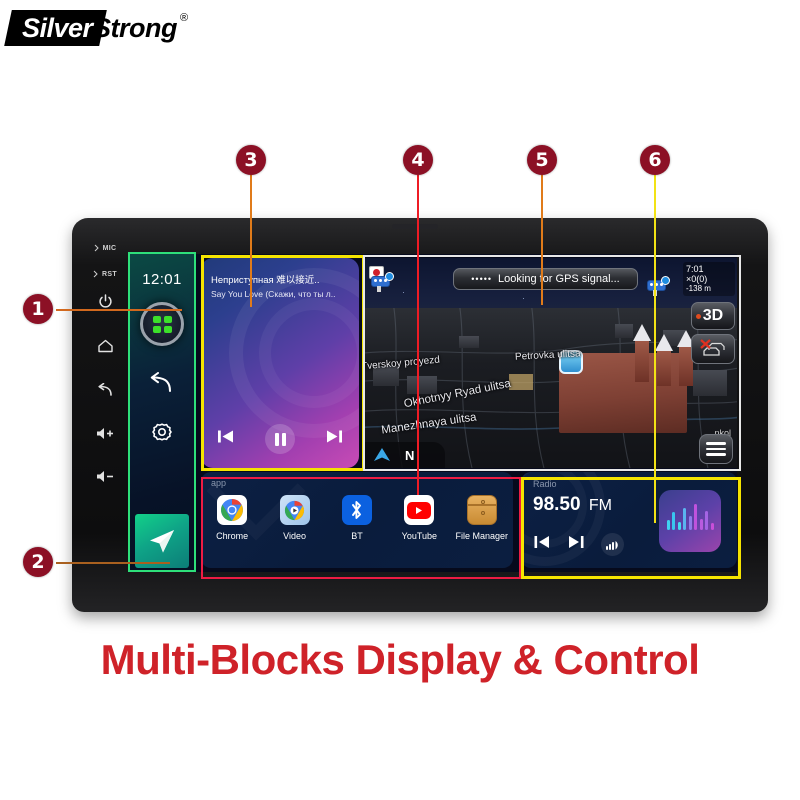 The image size is (800, 800). Describe the element at coordinates (38, 562) in the screenshot. I see `callout-badge-2: 2` at that location.